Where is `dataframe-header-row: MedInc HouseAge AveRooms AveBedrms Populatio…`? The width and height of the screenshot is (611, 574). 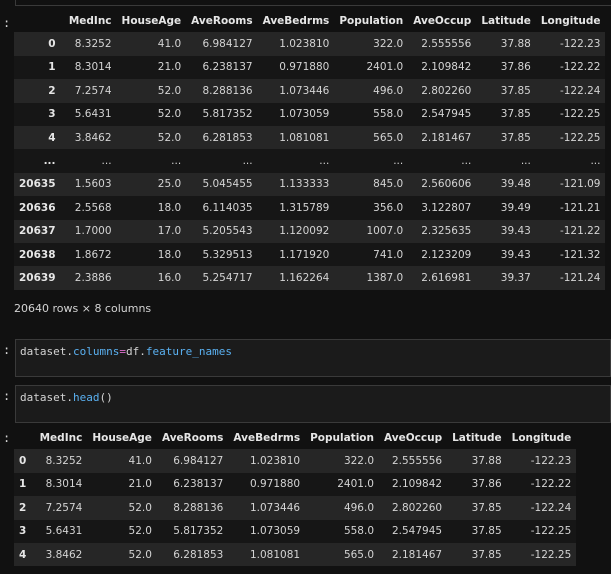 dataframe-header-row: MedInc HouseAge AveRooms AveBedrms Populatio… is located at coordinates (295, 437).